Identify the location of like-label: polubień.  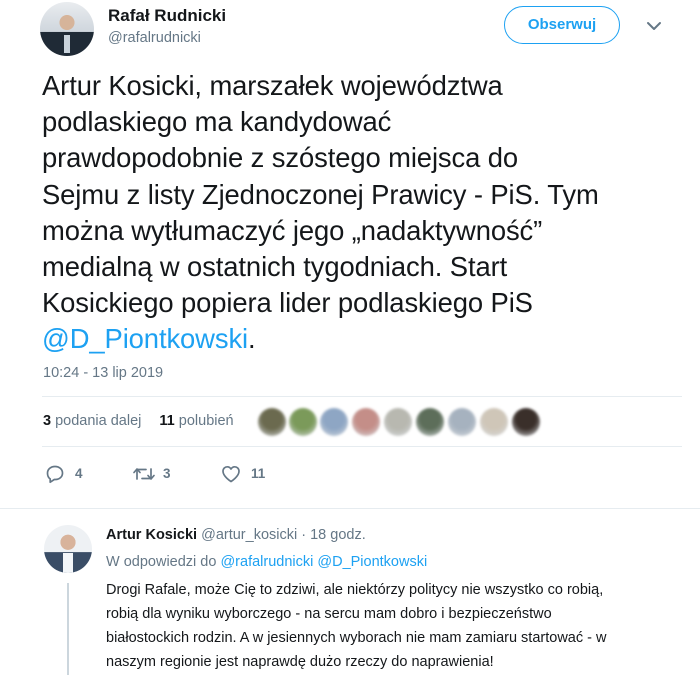
(206, 421).